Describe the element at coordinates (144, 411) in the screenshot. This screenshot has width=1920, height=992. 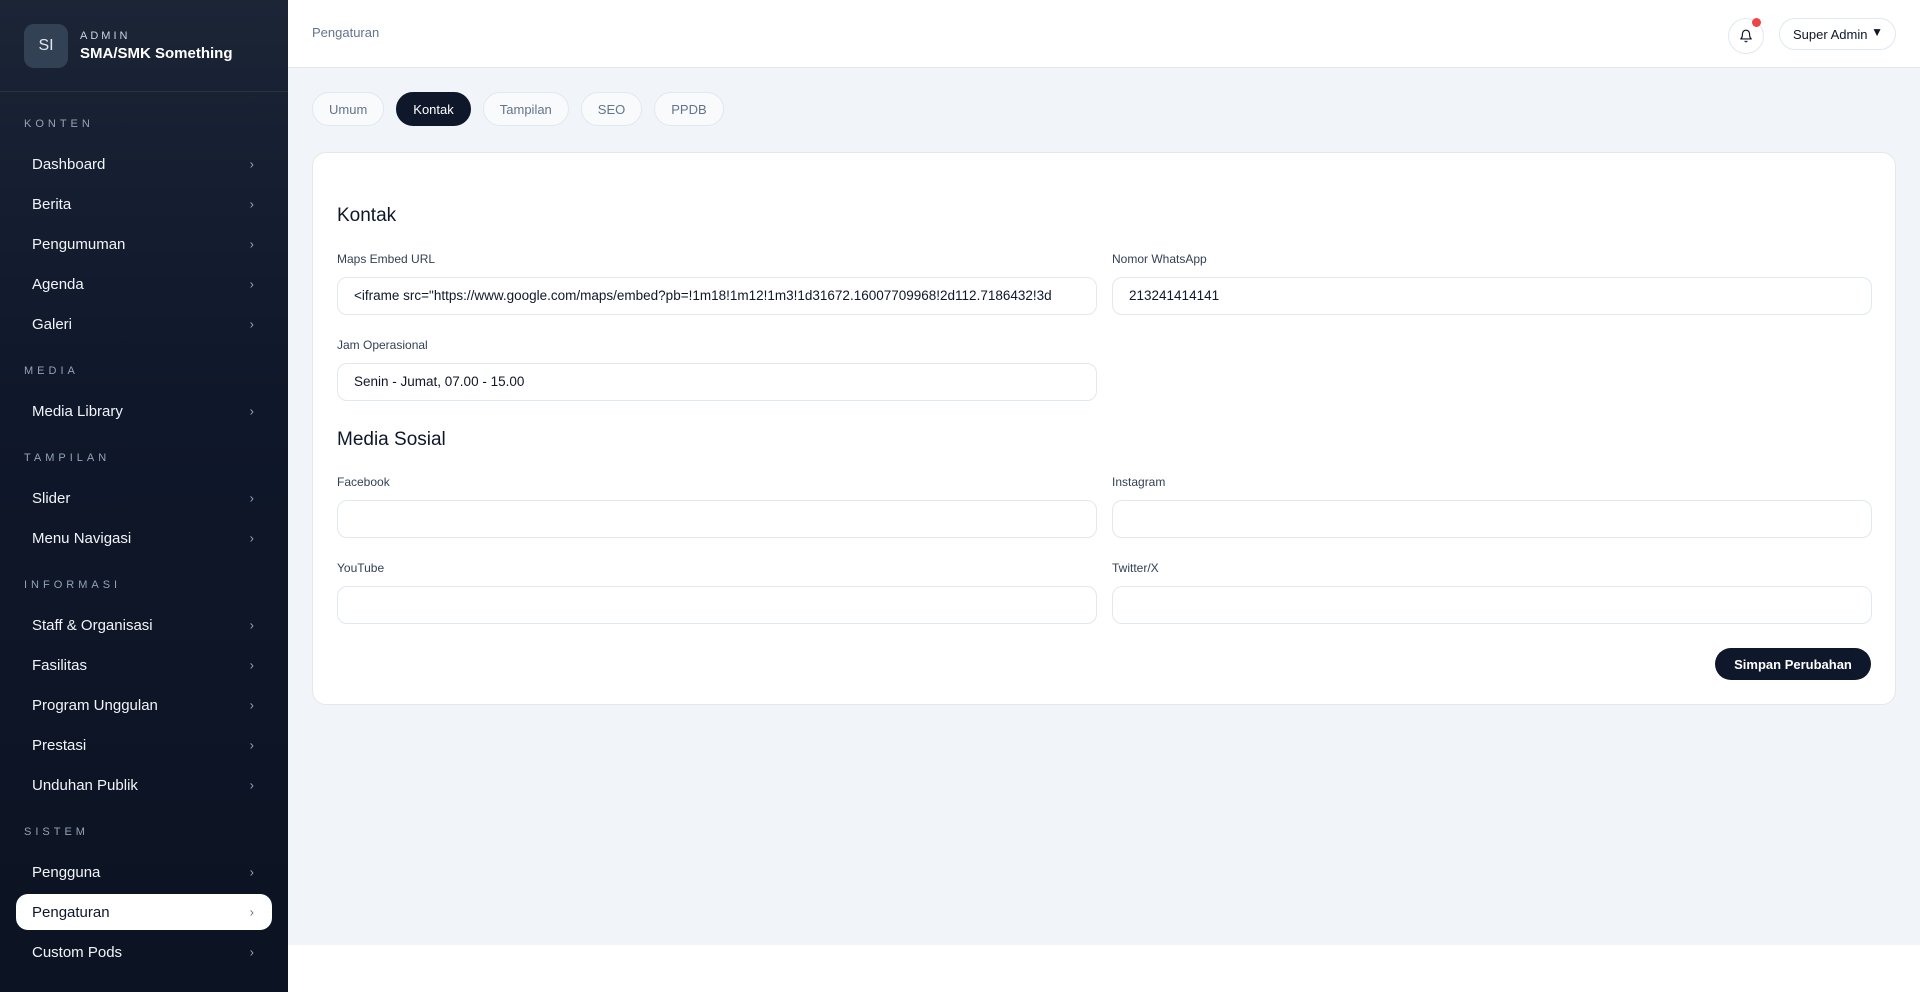
I see `sidebar-item-media-library: Media Library ›` at that location.